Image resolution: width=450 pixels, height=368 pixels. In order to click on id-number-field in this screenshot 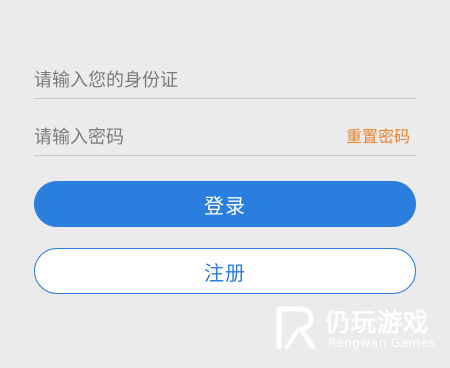, I will do `click(225, 78)`.